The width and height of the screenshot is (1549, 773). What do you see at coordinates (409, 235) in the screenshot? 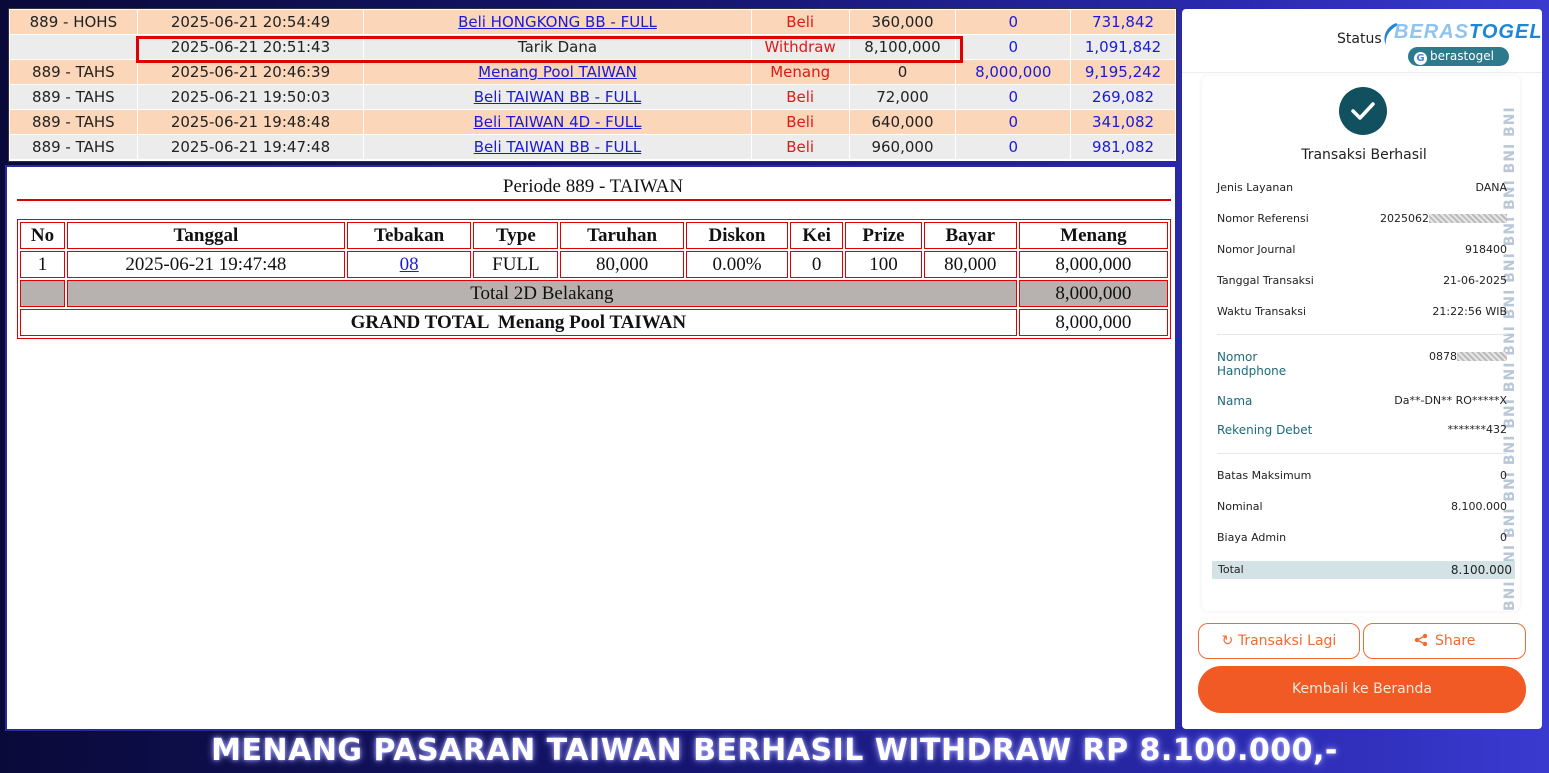
I see `col-tebakan: Tebakan` at bounding box center [409, 235].